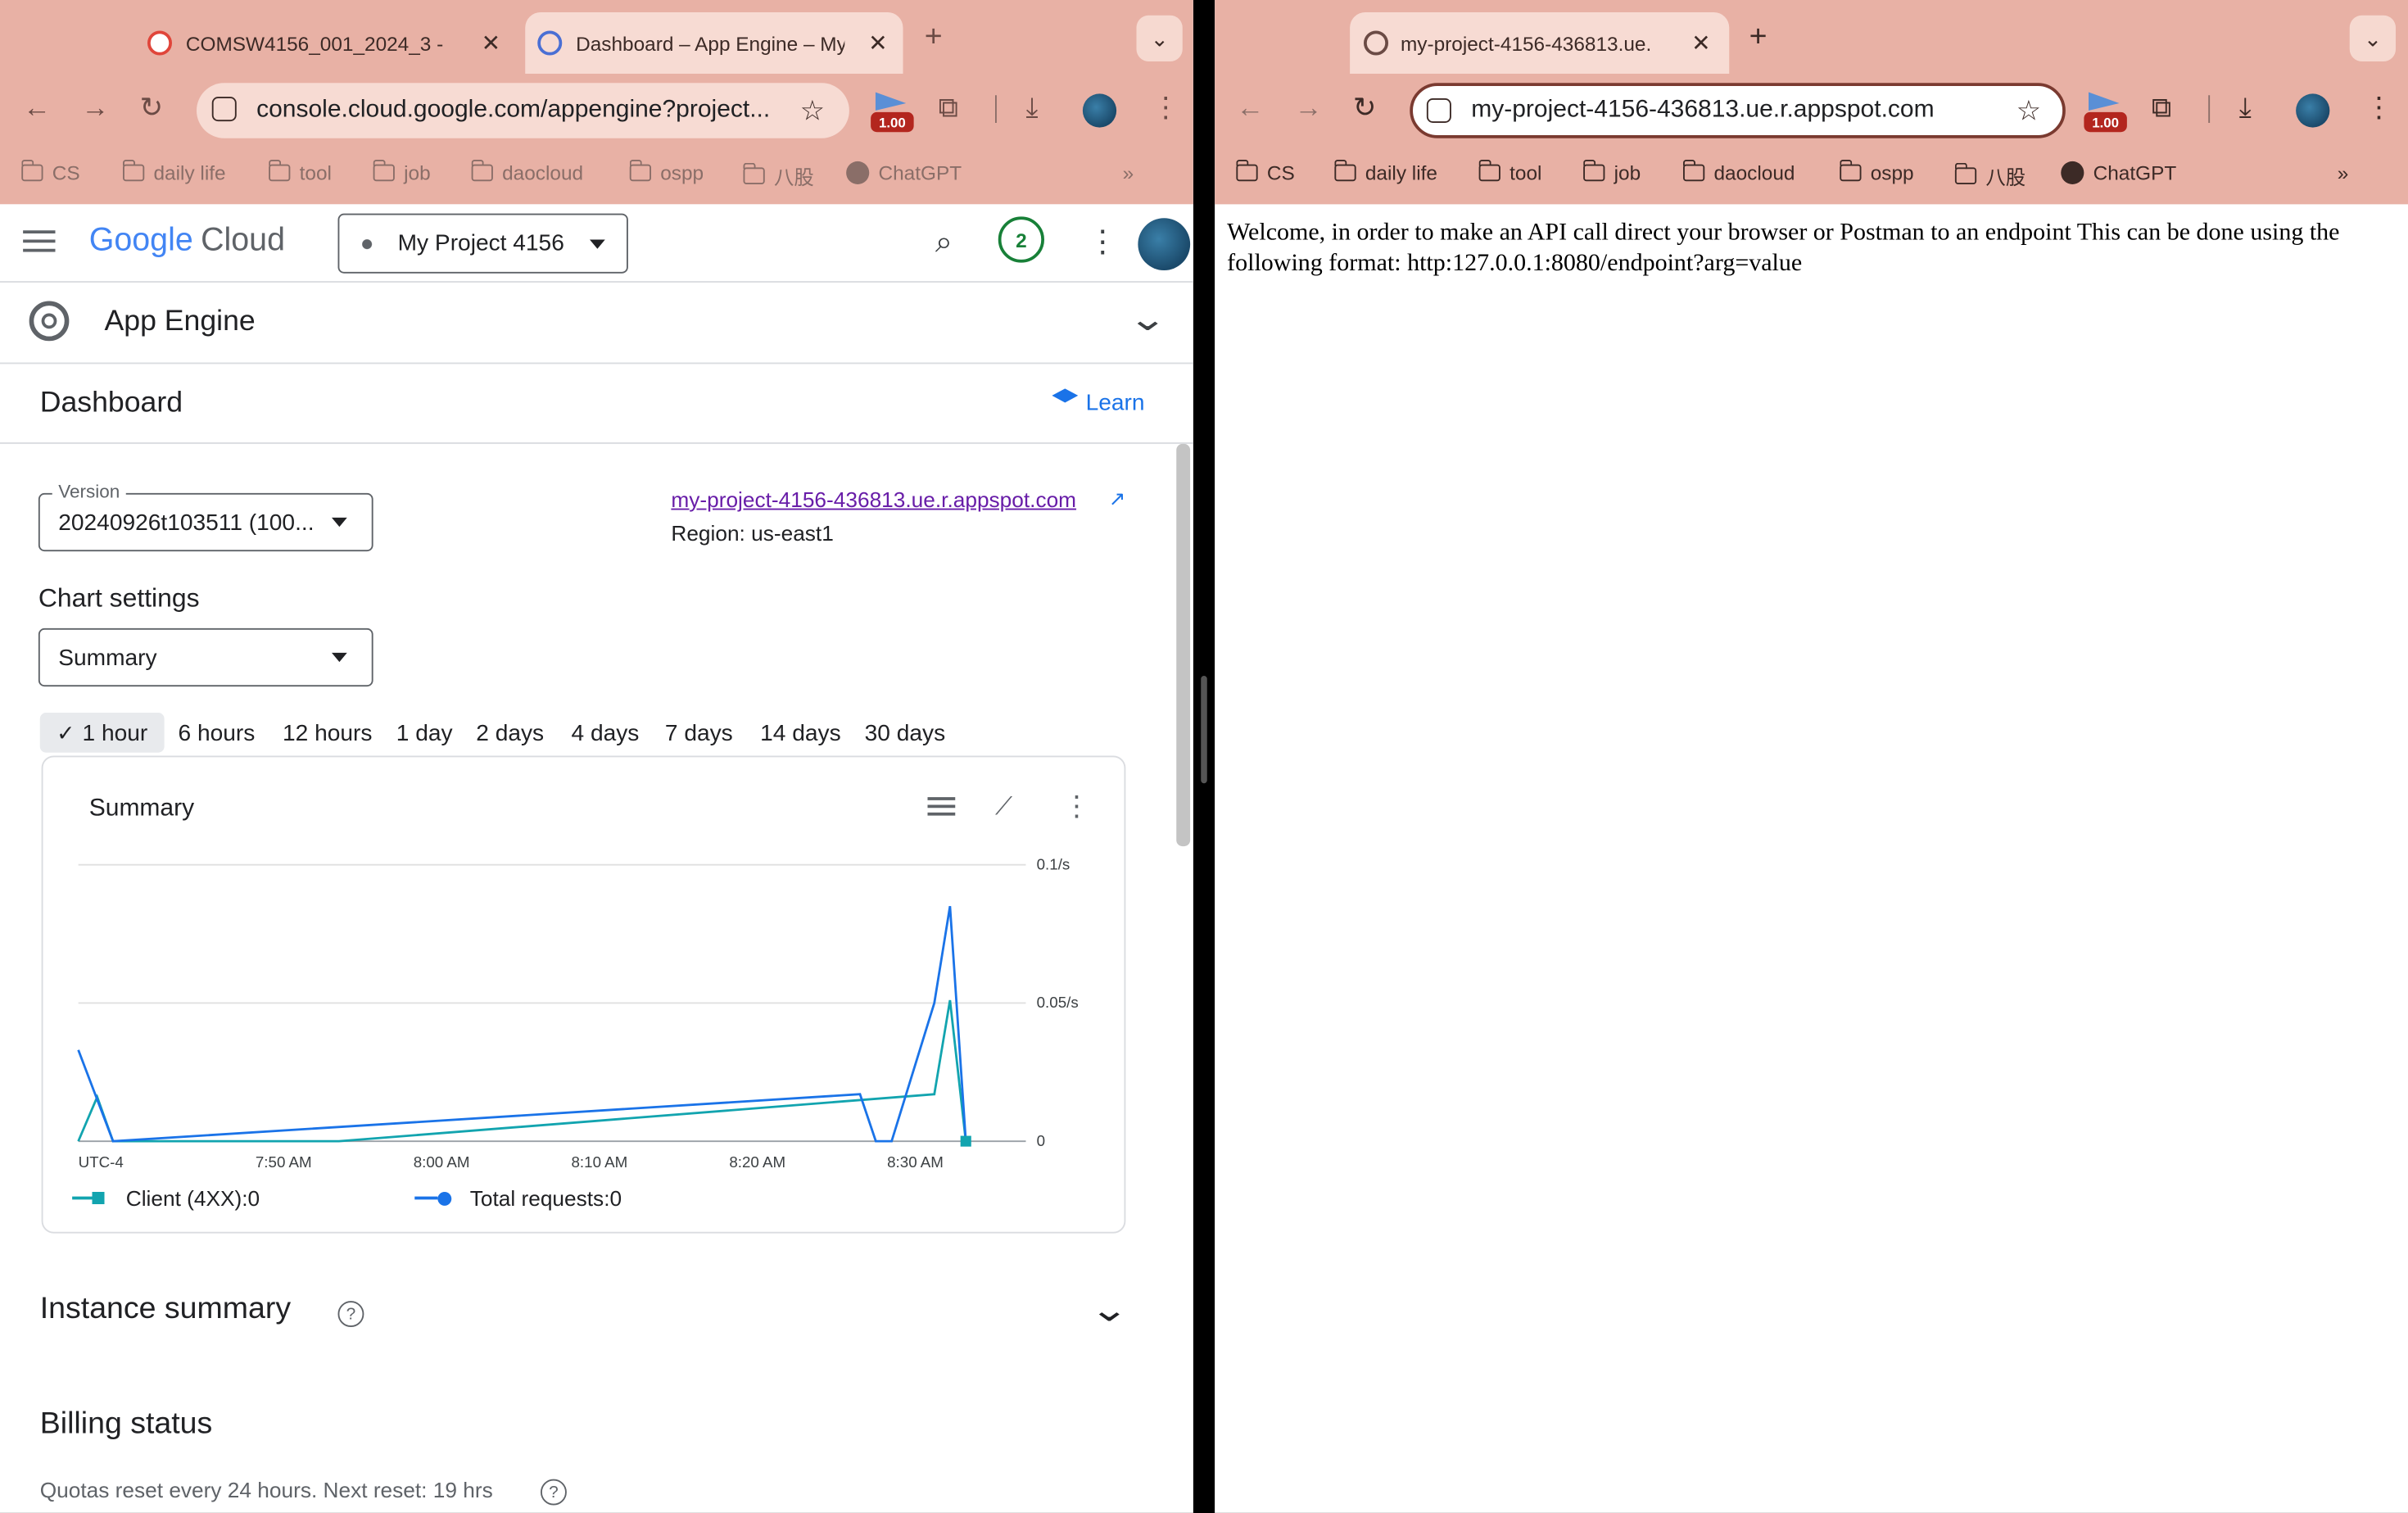 Image resolution: width=2408 pixels, height=1513 pixels. What do you see at coordinates (2105, 122) in the screenshot?
I see `extension-badge: 1.00` at bounding box center [2105, 122].